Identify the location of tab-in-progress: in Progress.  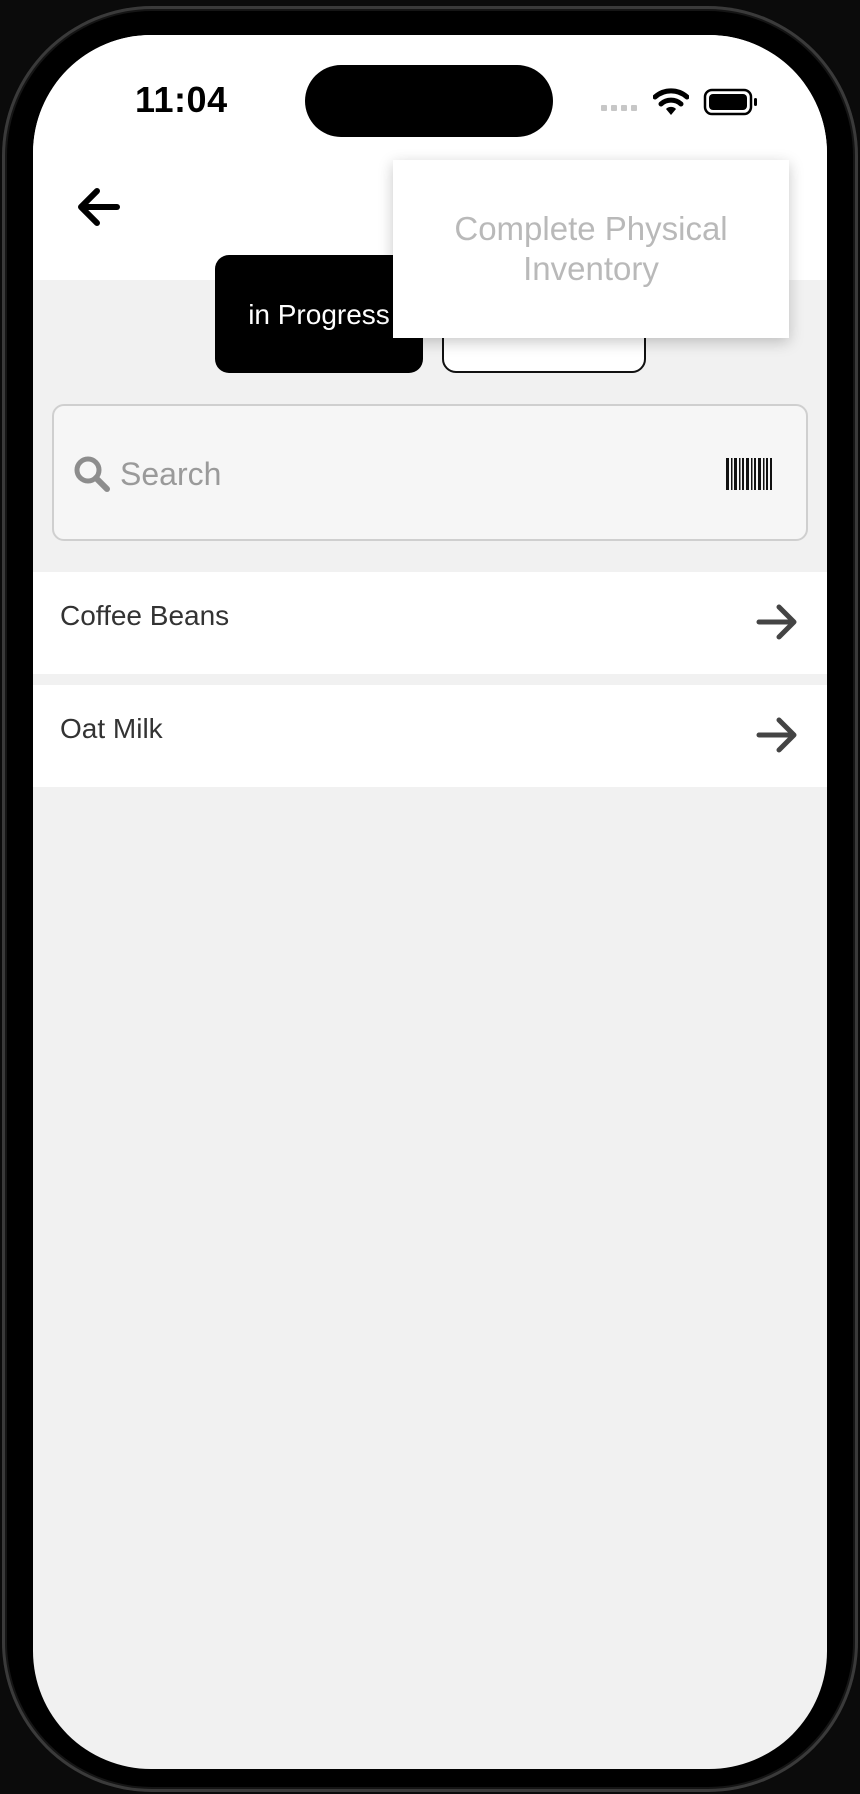
(319, 314).